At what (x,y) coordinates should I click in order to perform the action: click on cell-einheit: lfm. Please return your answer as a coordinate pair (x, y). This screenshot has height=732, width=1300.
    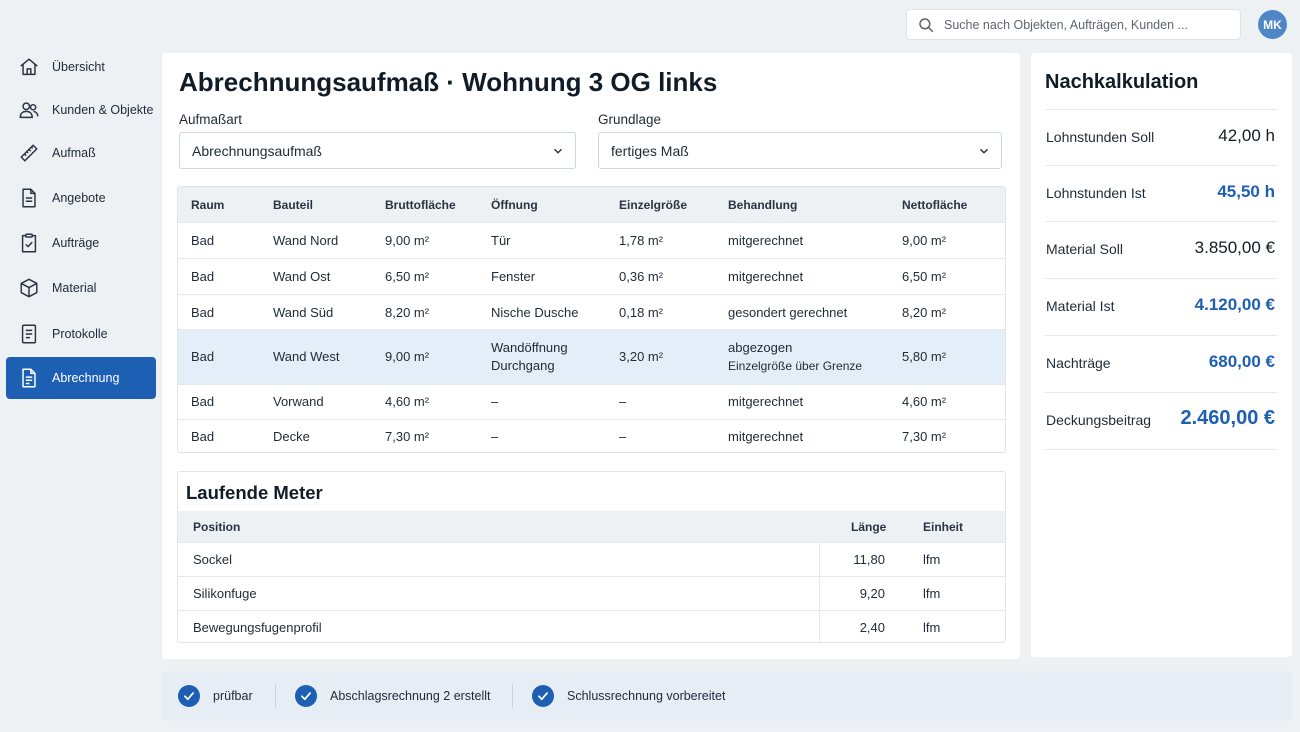
    Looking at the image, I should click on (932, 593).